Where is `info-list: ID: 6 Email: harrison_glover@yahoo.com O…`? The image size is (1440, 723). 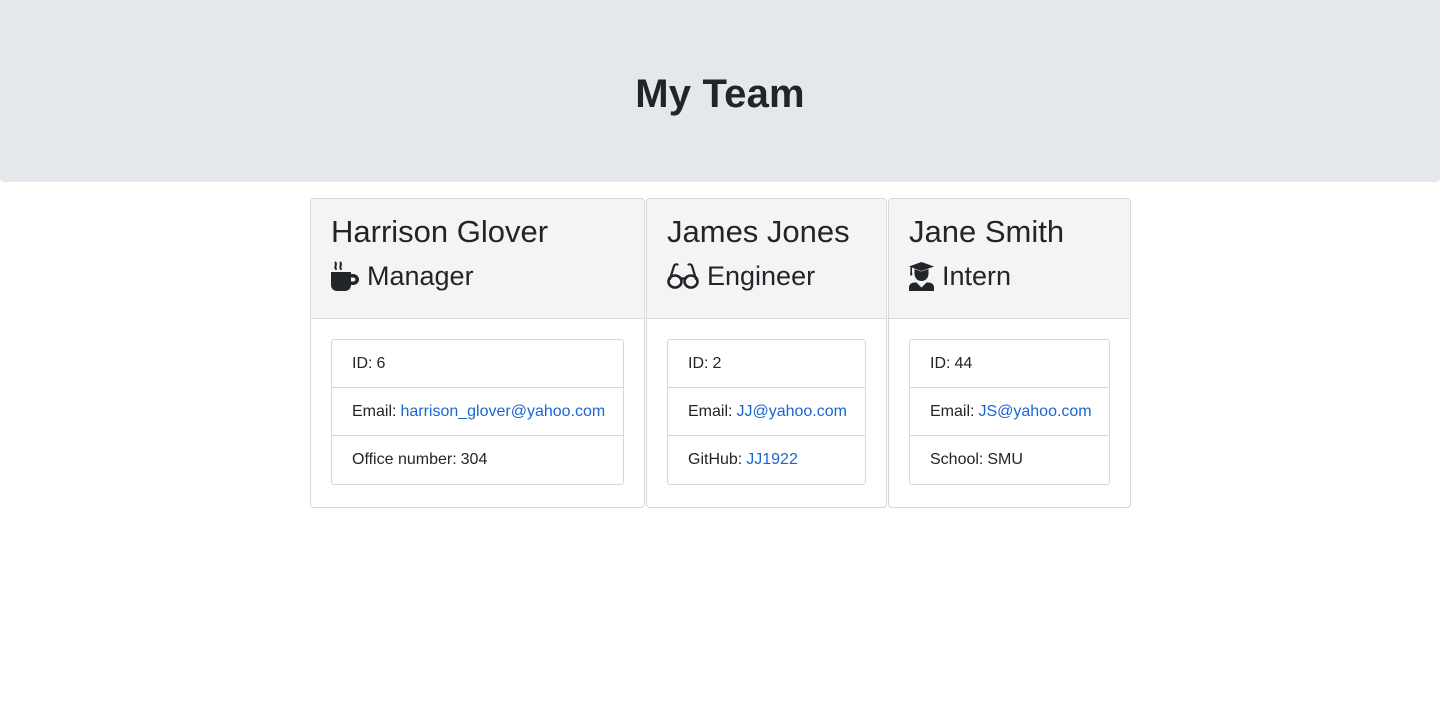
info-list: ID: 6 Email: harrison_glover@yahoo.com O… is located at coordinates (477, 412).